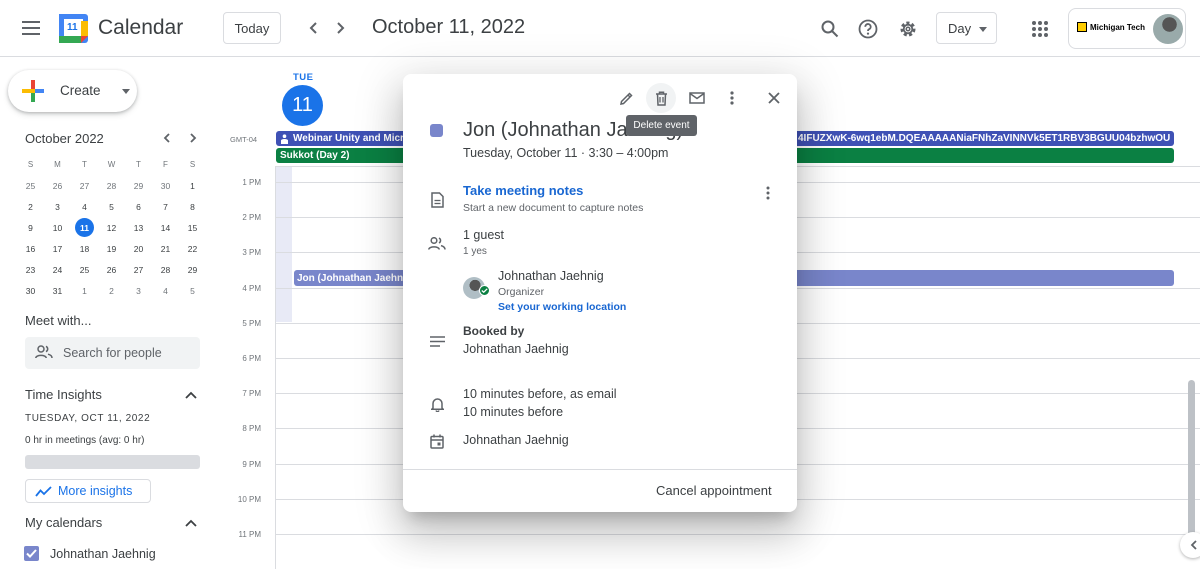 This screenshot has width=1200, height=569. I want to click on calendar-logo-icon: 11, so click(73, 28).